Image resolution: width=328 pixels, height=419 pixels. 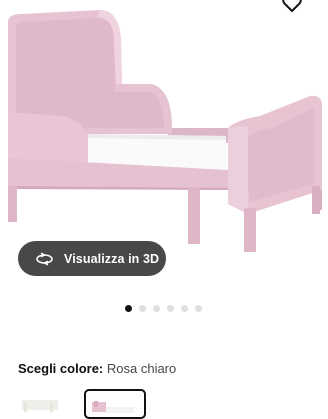 I want to click on carousel-indicators, so click(x=163, y=308).